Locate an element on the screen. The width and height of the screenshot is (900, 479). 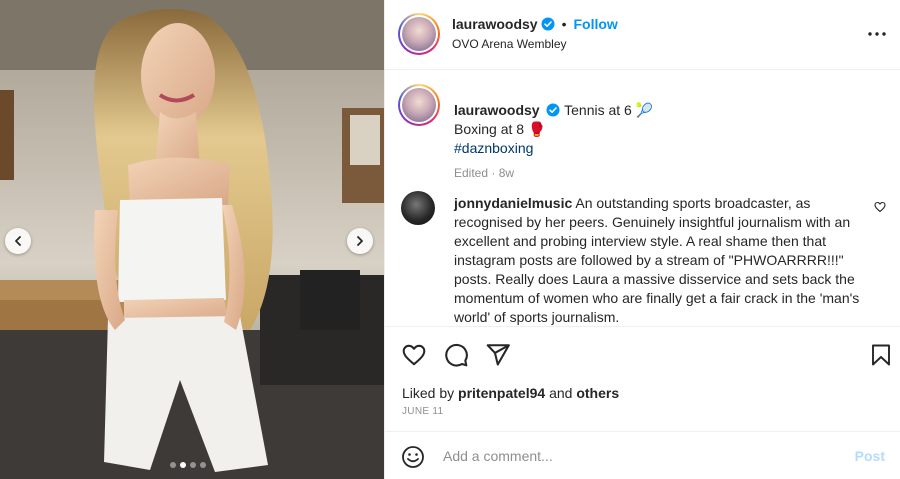
chevron-right-icon is located at coordinates (360, 241).